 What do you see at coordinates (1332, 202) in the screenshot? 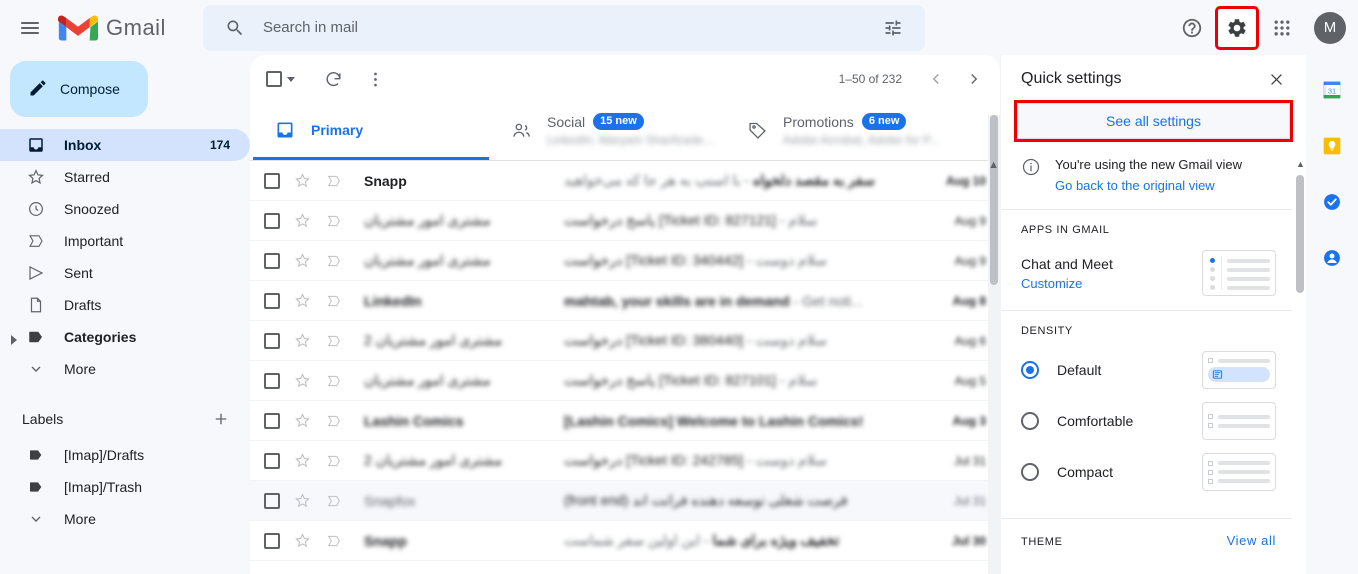
I see `google-tasks-icon` at bounding box center [1332, 202].